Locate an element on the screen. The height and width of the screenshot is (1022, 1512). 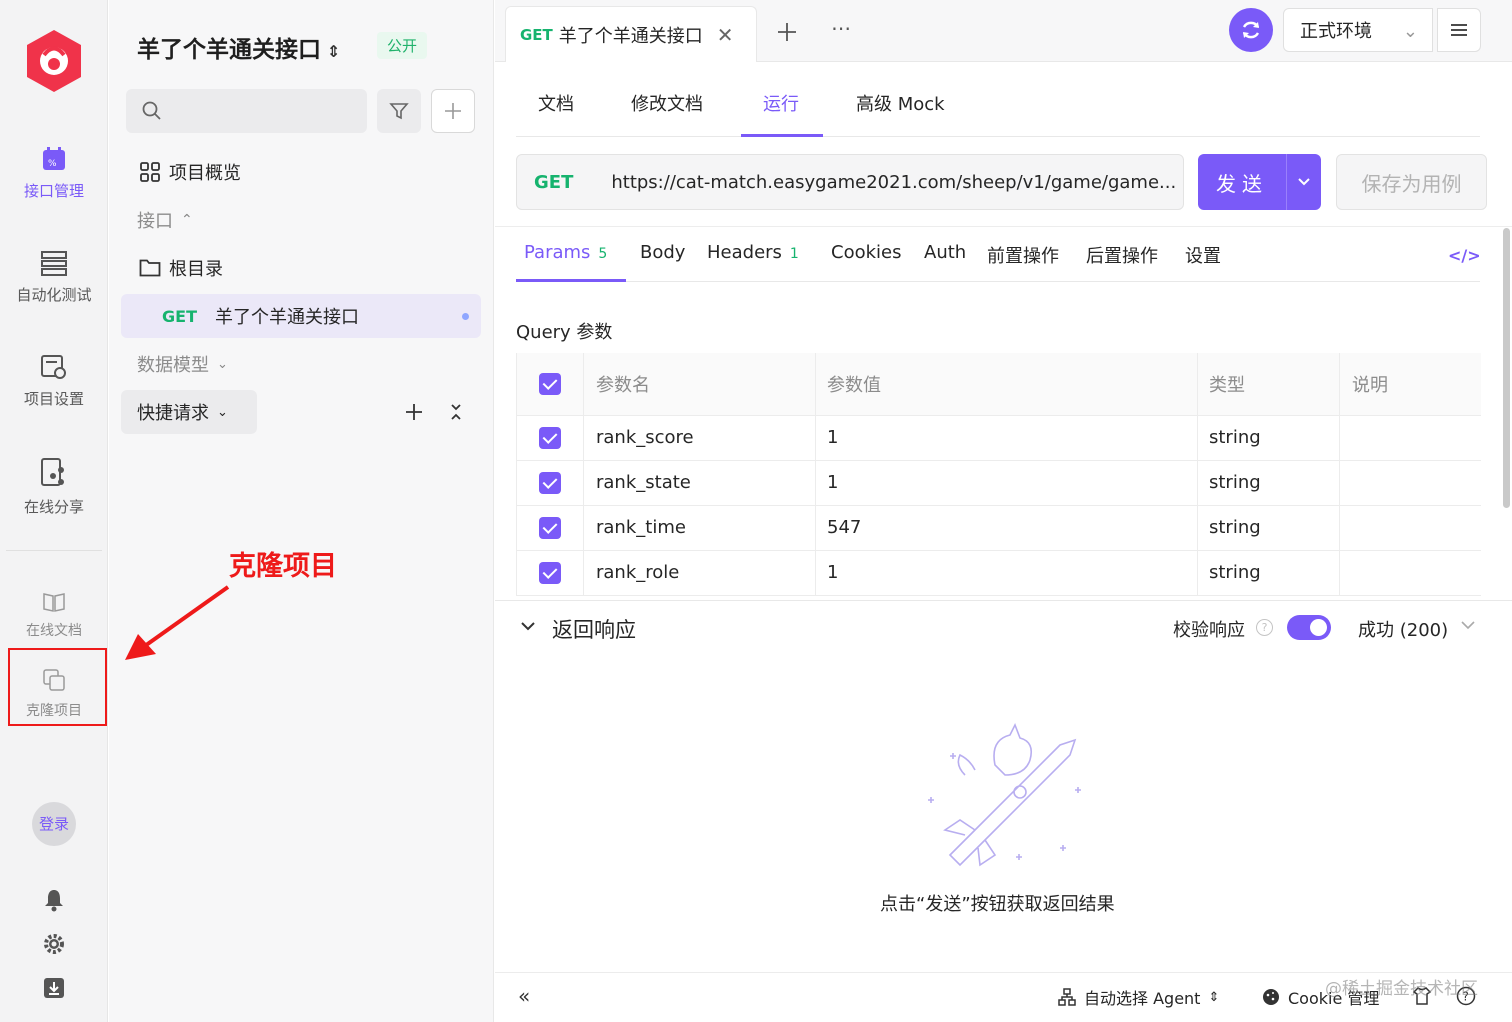
project-switcher: 羊了个羊通关接口 ⇕ is located at coordinates (238, 47).